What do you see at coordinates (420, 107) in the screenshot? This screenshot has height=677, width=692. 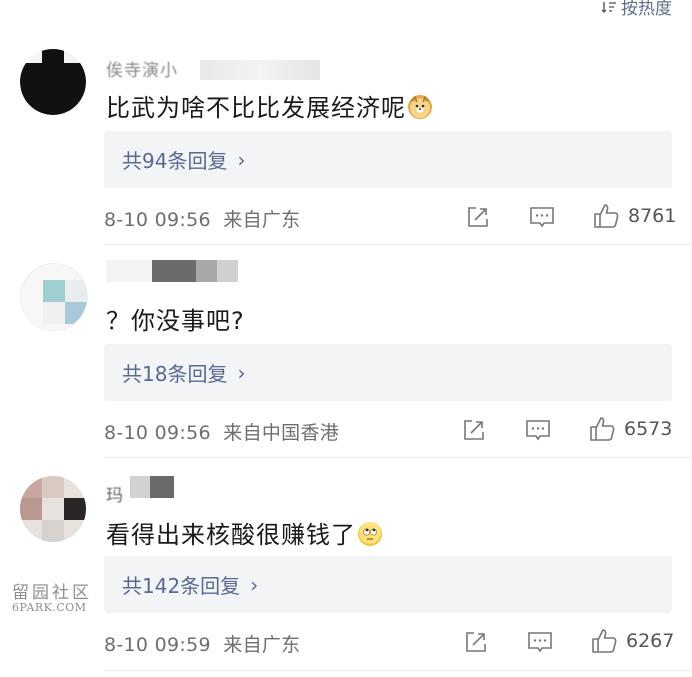 I see `doge-emoji` at bounding box center [420, 107].